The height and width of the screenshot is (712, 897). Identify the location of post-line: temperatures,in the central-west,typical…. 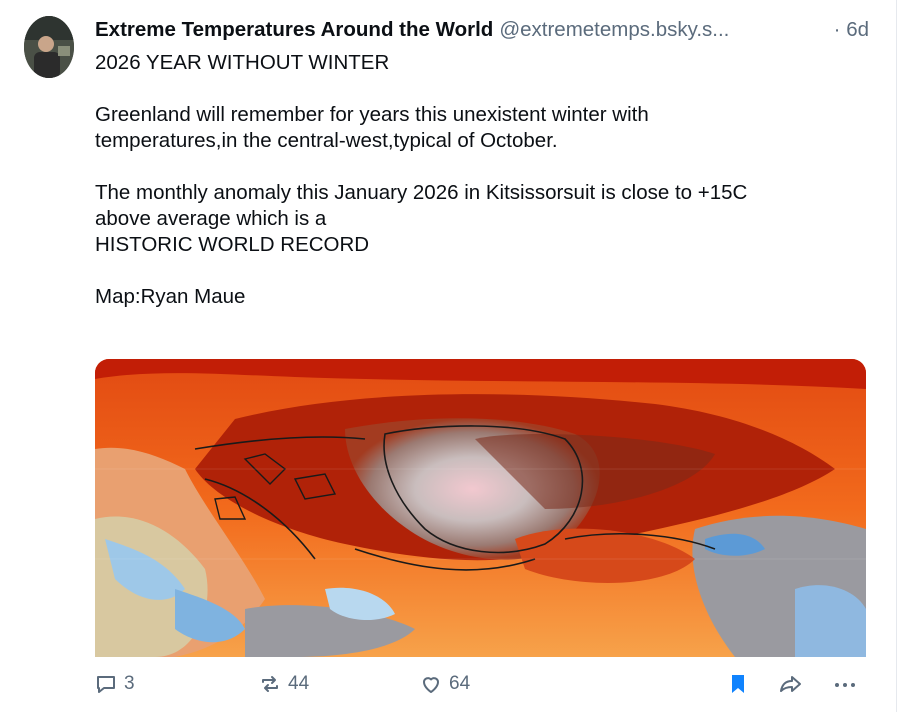
(326, 140).